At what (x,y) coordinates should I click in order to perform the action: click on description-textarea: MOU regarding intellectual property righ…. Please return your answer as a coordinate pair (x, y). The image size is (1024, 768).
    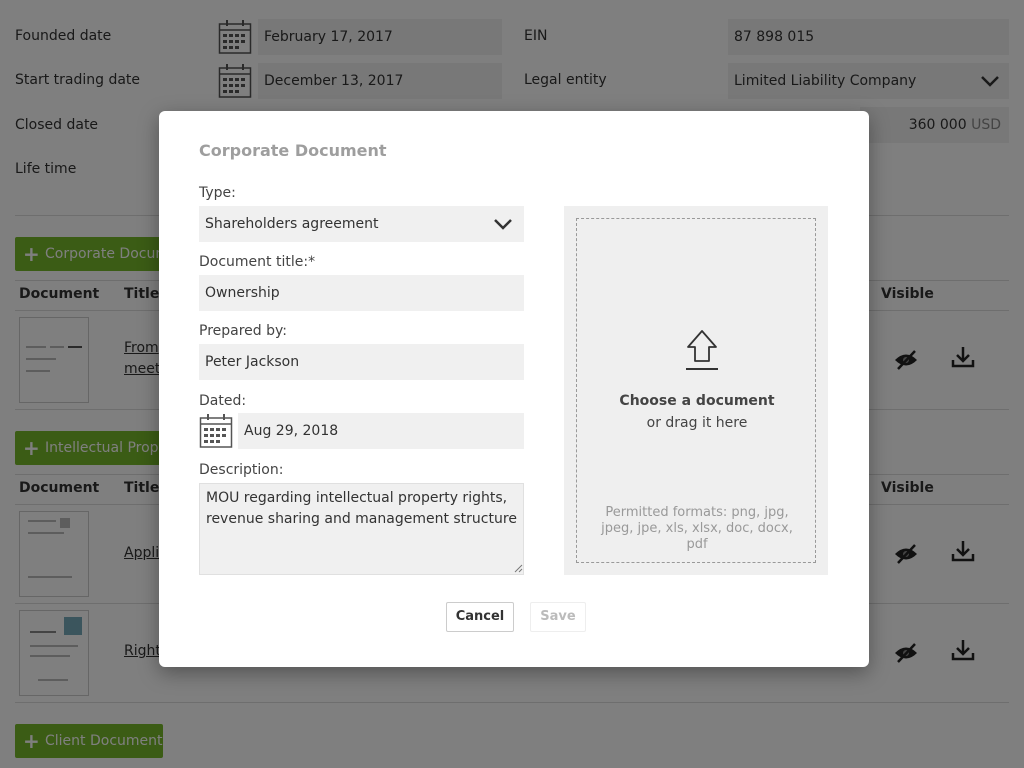
    Looking at the image, I should click on (361, 529).